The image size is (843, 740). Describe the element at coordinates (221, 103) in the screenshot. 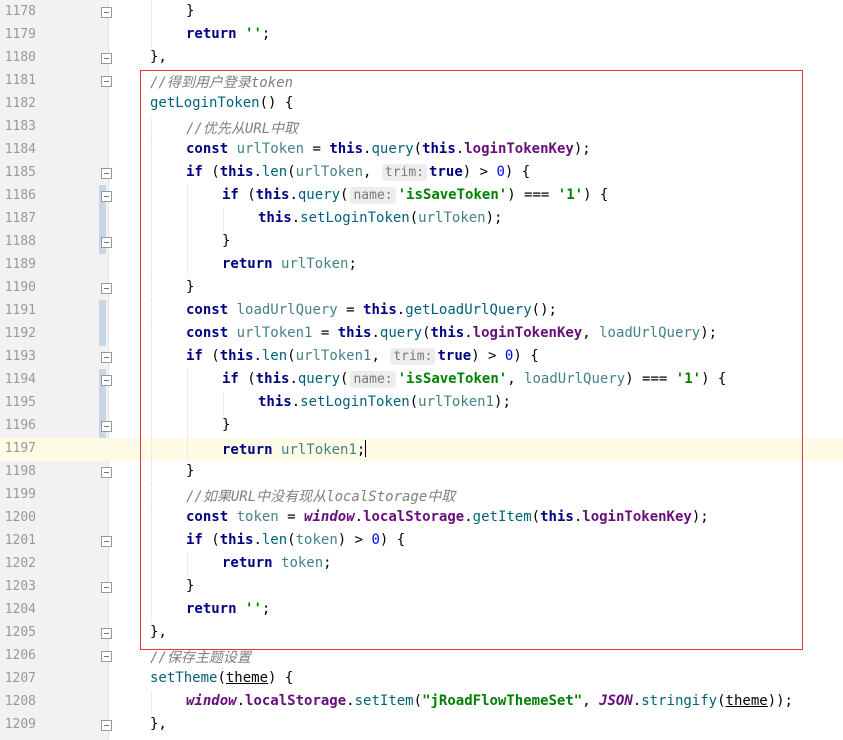

I see `code-content: getLoginToken() {` at that location.